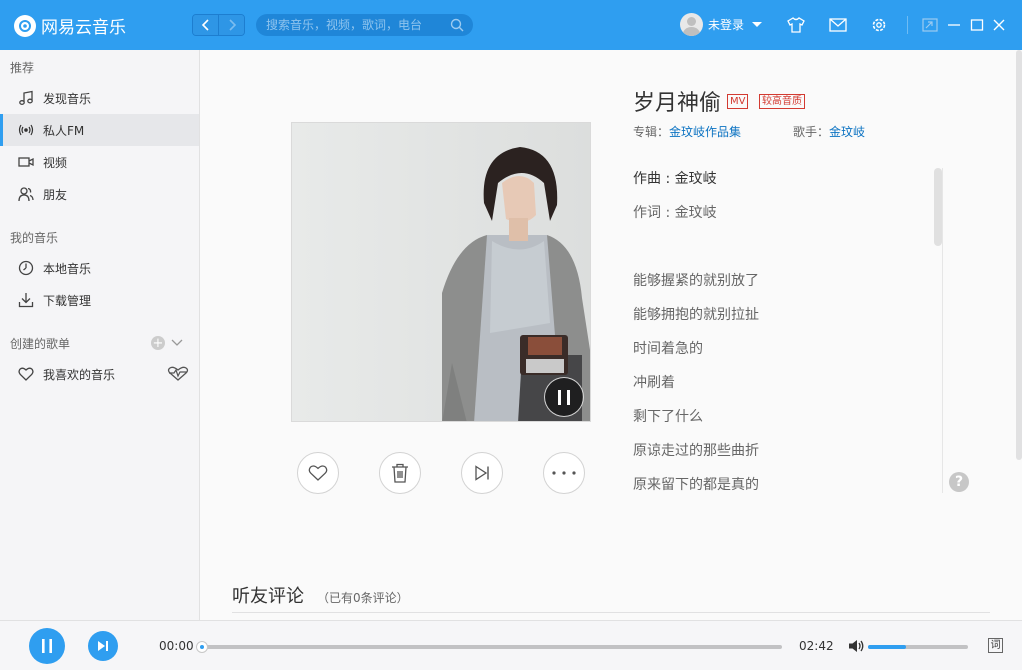 The image size is (1022, 670). I want to click on main-scrollbar, so click(1019, 255).